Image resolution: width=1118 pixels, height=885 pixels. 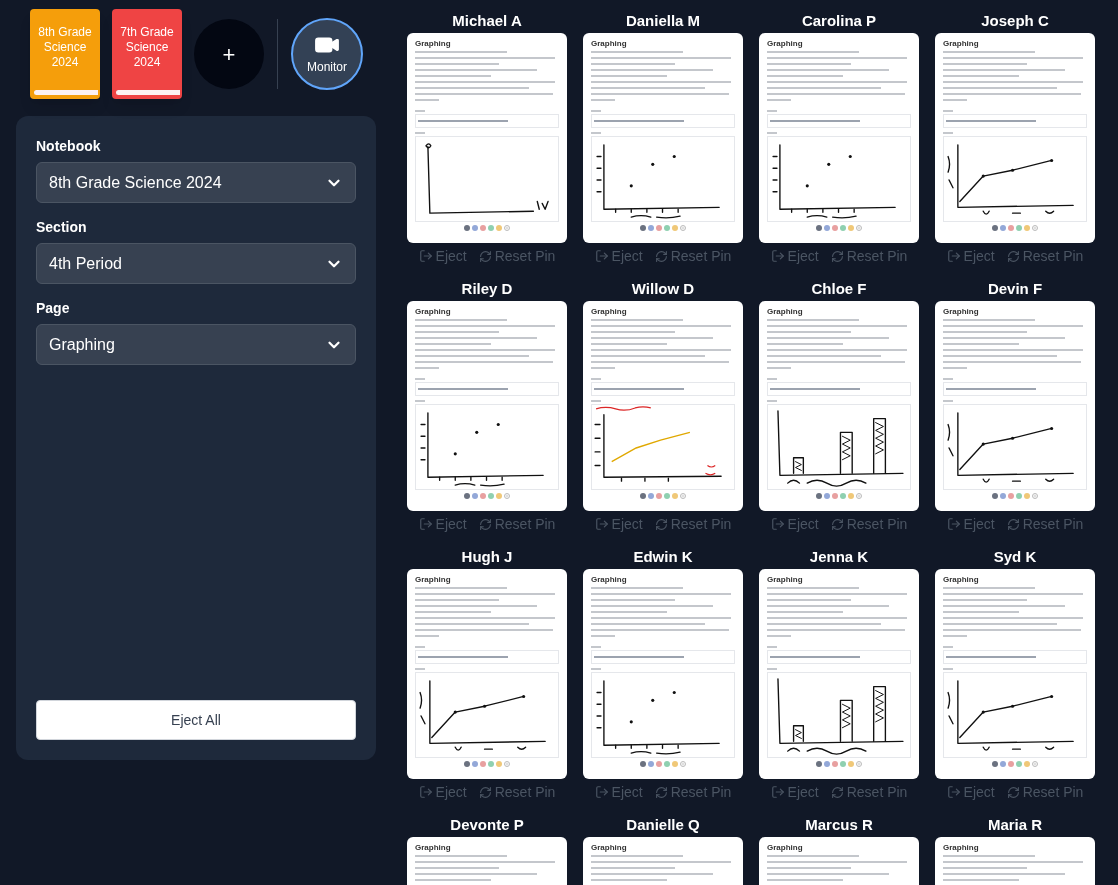 I want to click on exit-icon, so click(x=953, y=792).